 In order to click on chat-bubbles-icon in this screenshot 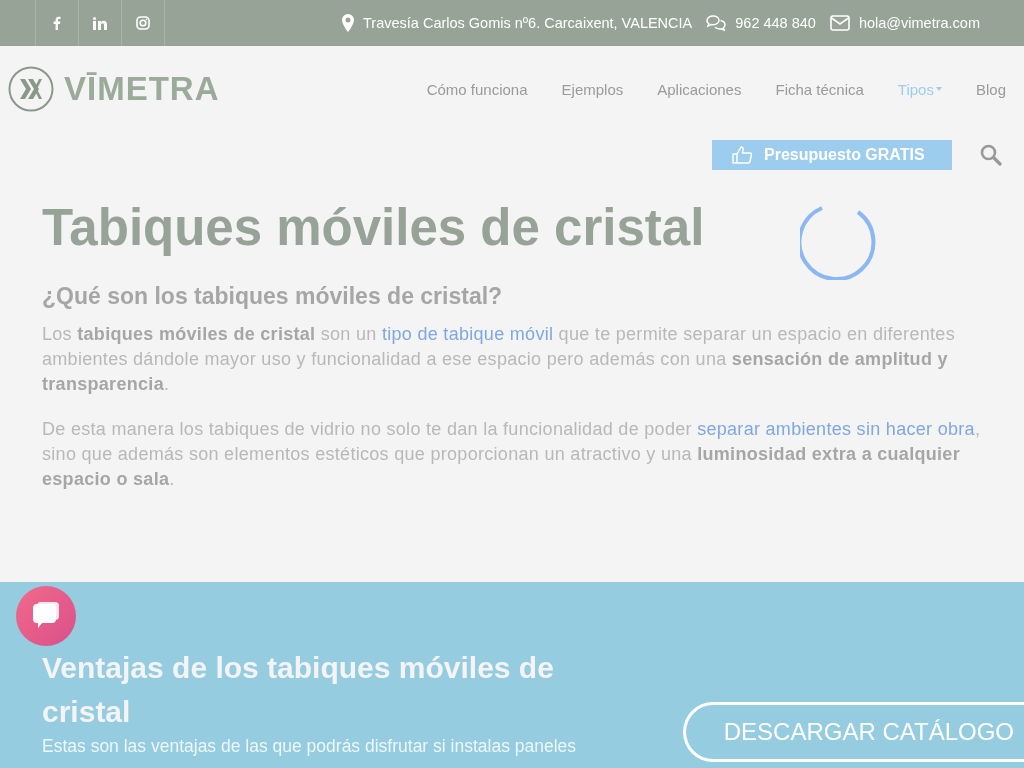, I will do `click(716, 23)`.